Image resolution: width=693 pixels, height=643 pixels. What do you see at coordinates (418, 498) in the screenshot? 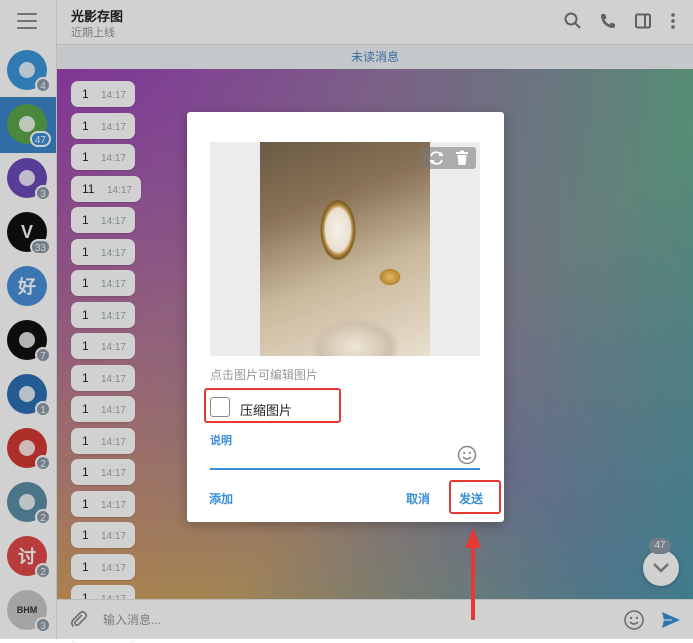
I see `cancel-button: 取消` at bounding box center [418, 498].